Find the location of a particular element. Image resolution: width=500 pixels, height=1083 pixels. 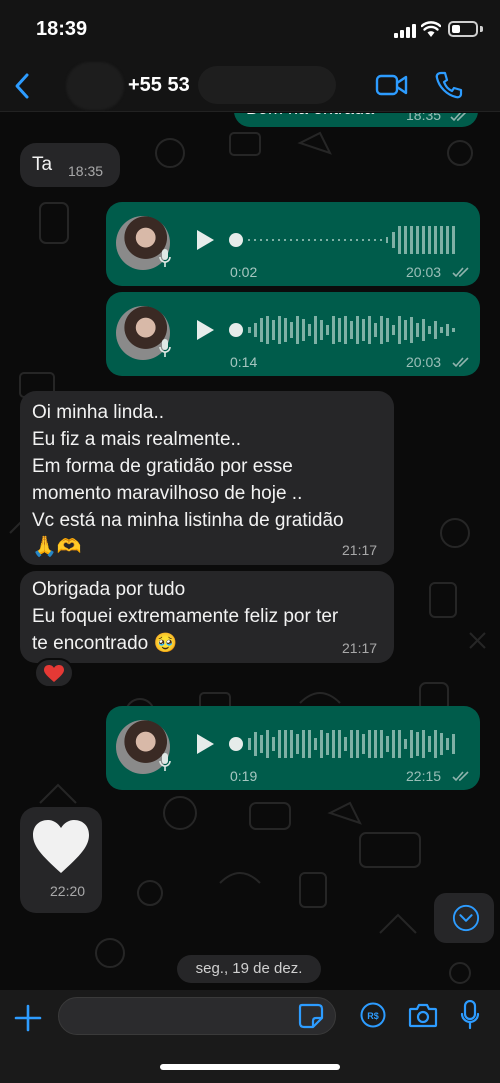

voice-duration: 0:19 is located at coordinates (244, 776).